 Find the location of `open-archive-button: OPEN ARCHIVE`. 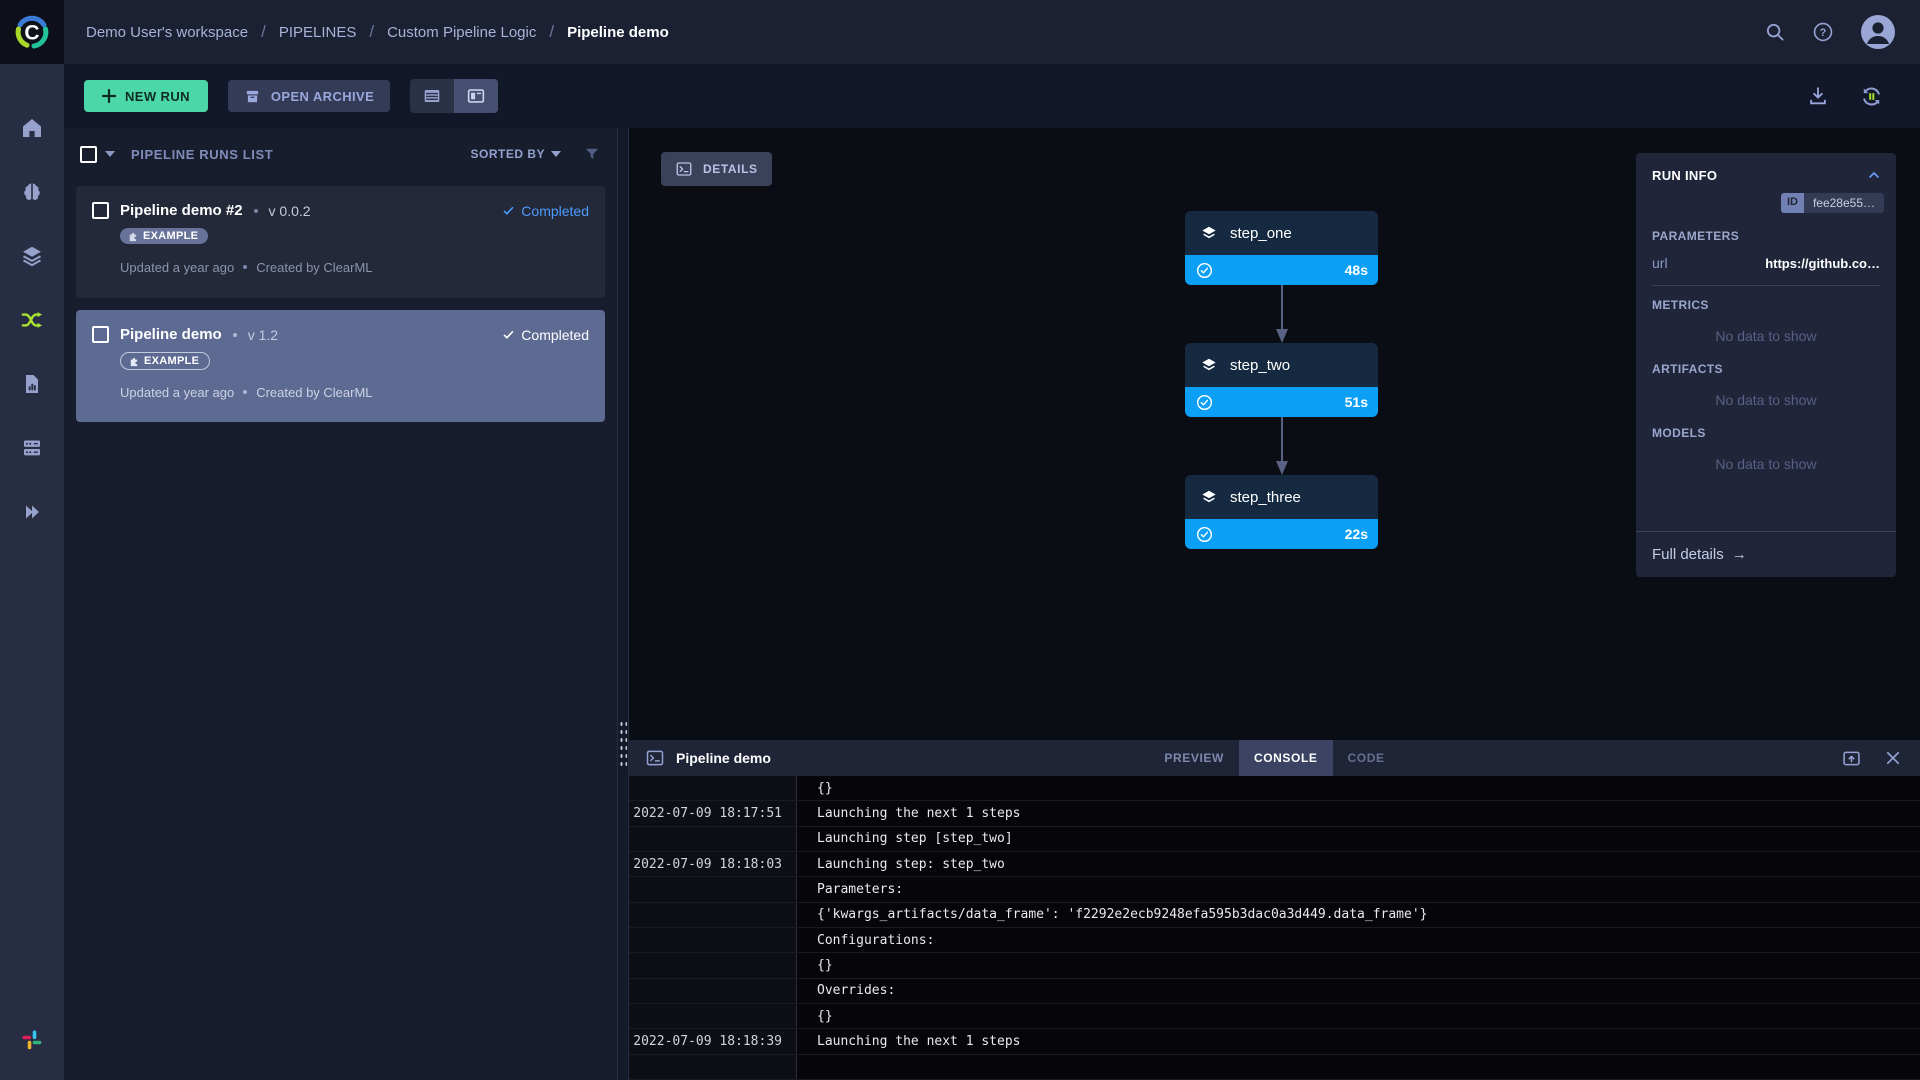

open-archive-button: OPEN ARCHIVE is located at coordinates (309, 96).